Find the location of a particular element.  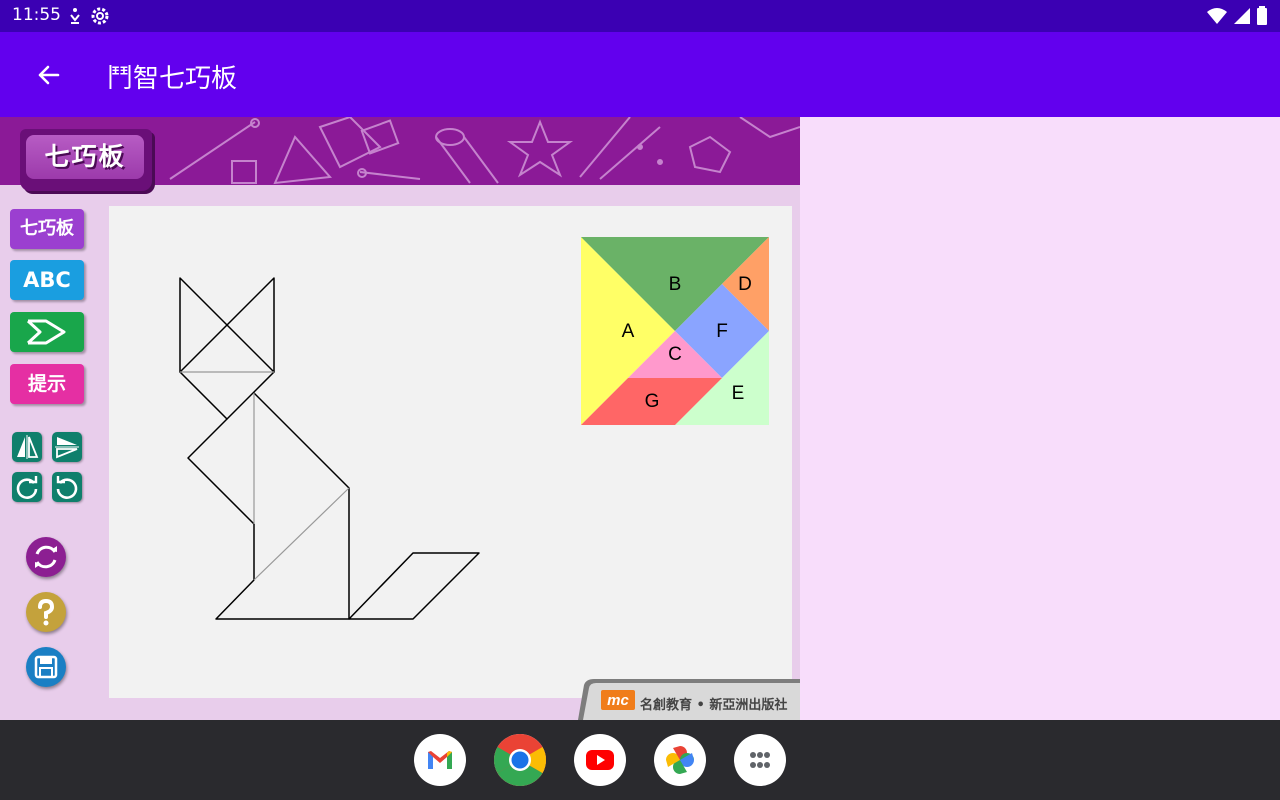

app-drawer is located at coordinates (760, 760).